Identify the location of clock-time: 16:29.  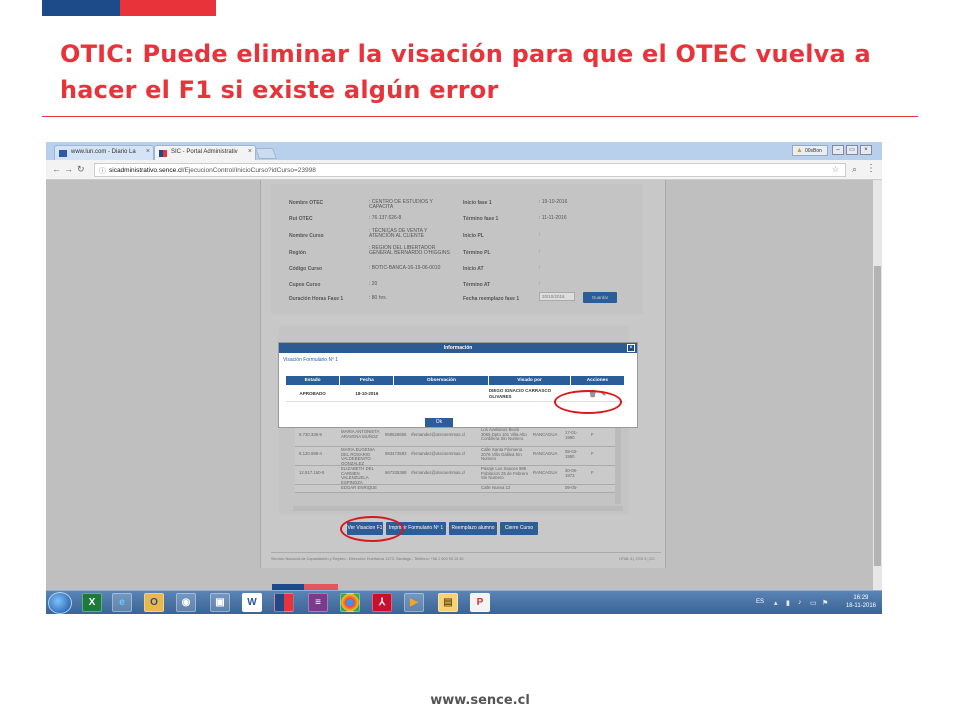
(861, 598).